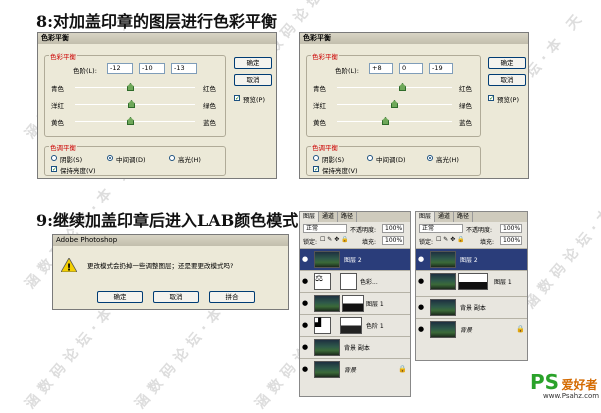 Image resolution: width=601 pixels, height=413 pixels. What do you see at coordinates (131, 160) in the screenshot?
I see `midtones-label: 中间调(D)` at bounding box center [131, 160].